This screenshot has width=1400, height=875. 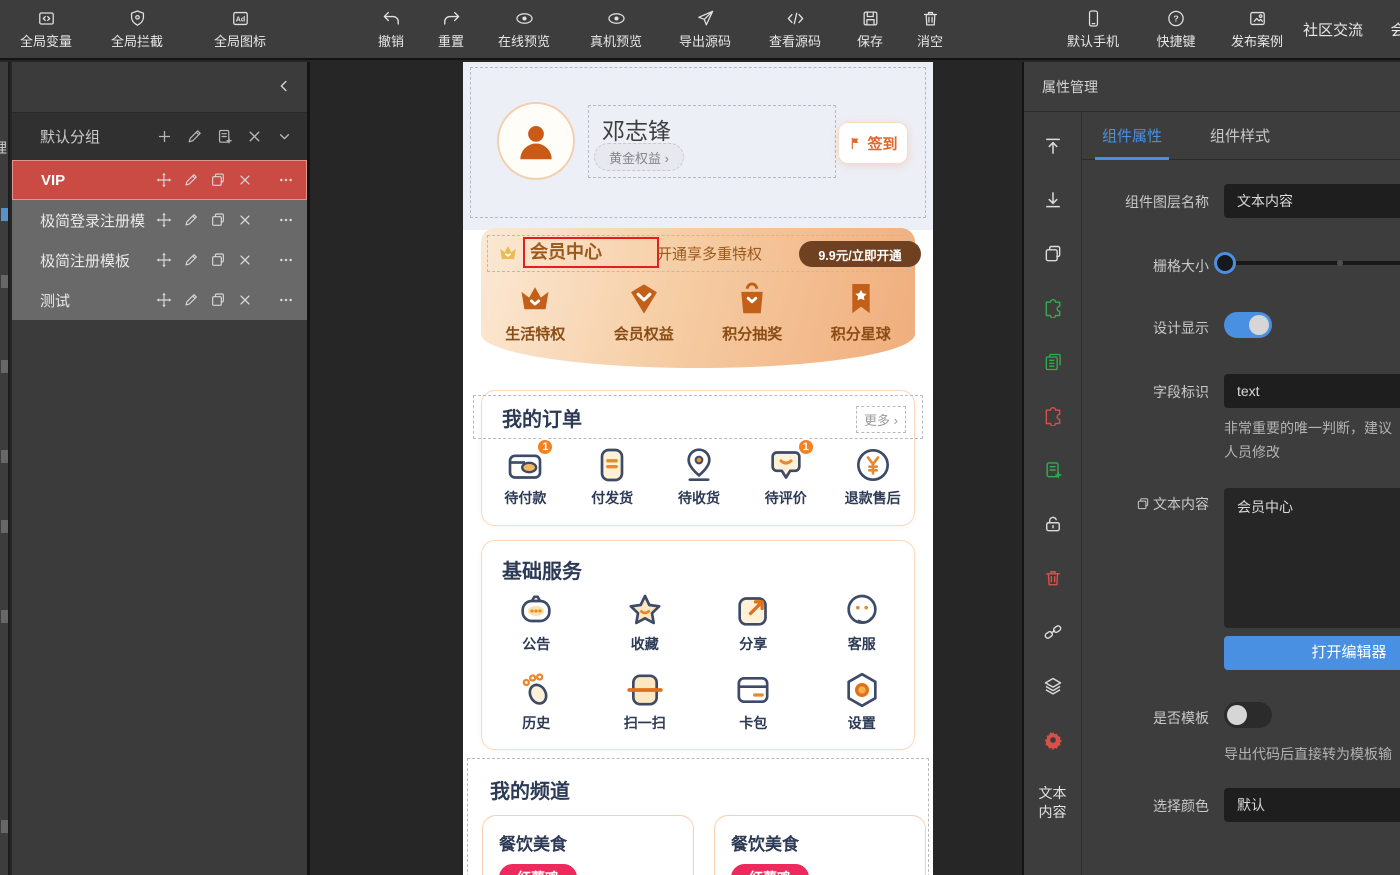 What do you see at coordinates (1225, 263) in the screenshot?
I see `grid-size-slider-knob` at bounding box center [1225, 263].